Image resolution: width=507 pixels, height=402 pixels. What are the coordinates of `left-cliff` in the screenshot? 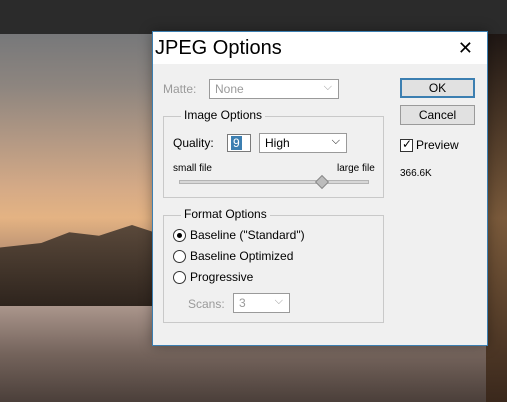 It's located at (82, 265).